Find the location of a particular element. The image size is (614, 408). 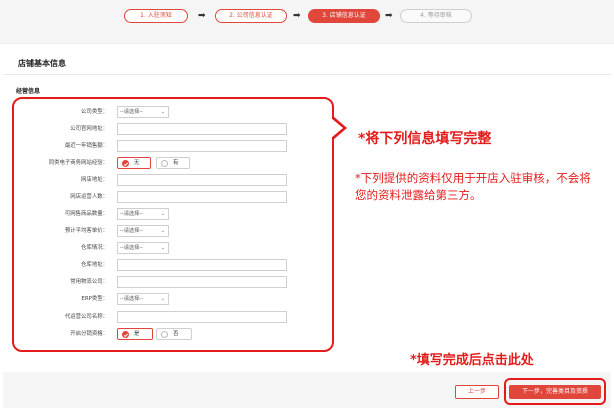

step-3: 3. 店铺信息认证 is located at coordinates (344, 16).